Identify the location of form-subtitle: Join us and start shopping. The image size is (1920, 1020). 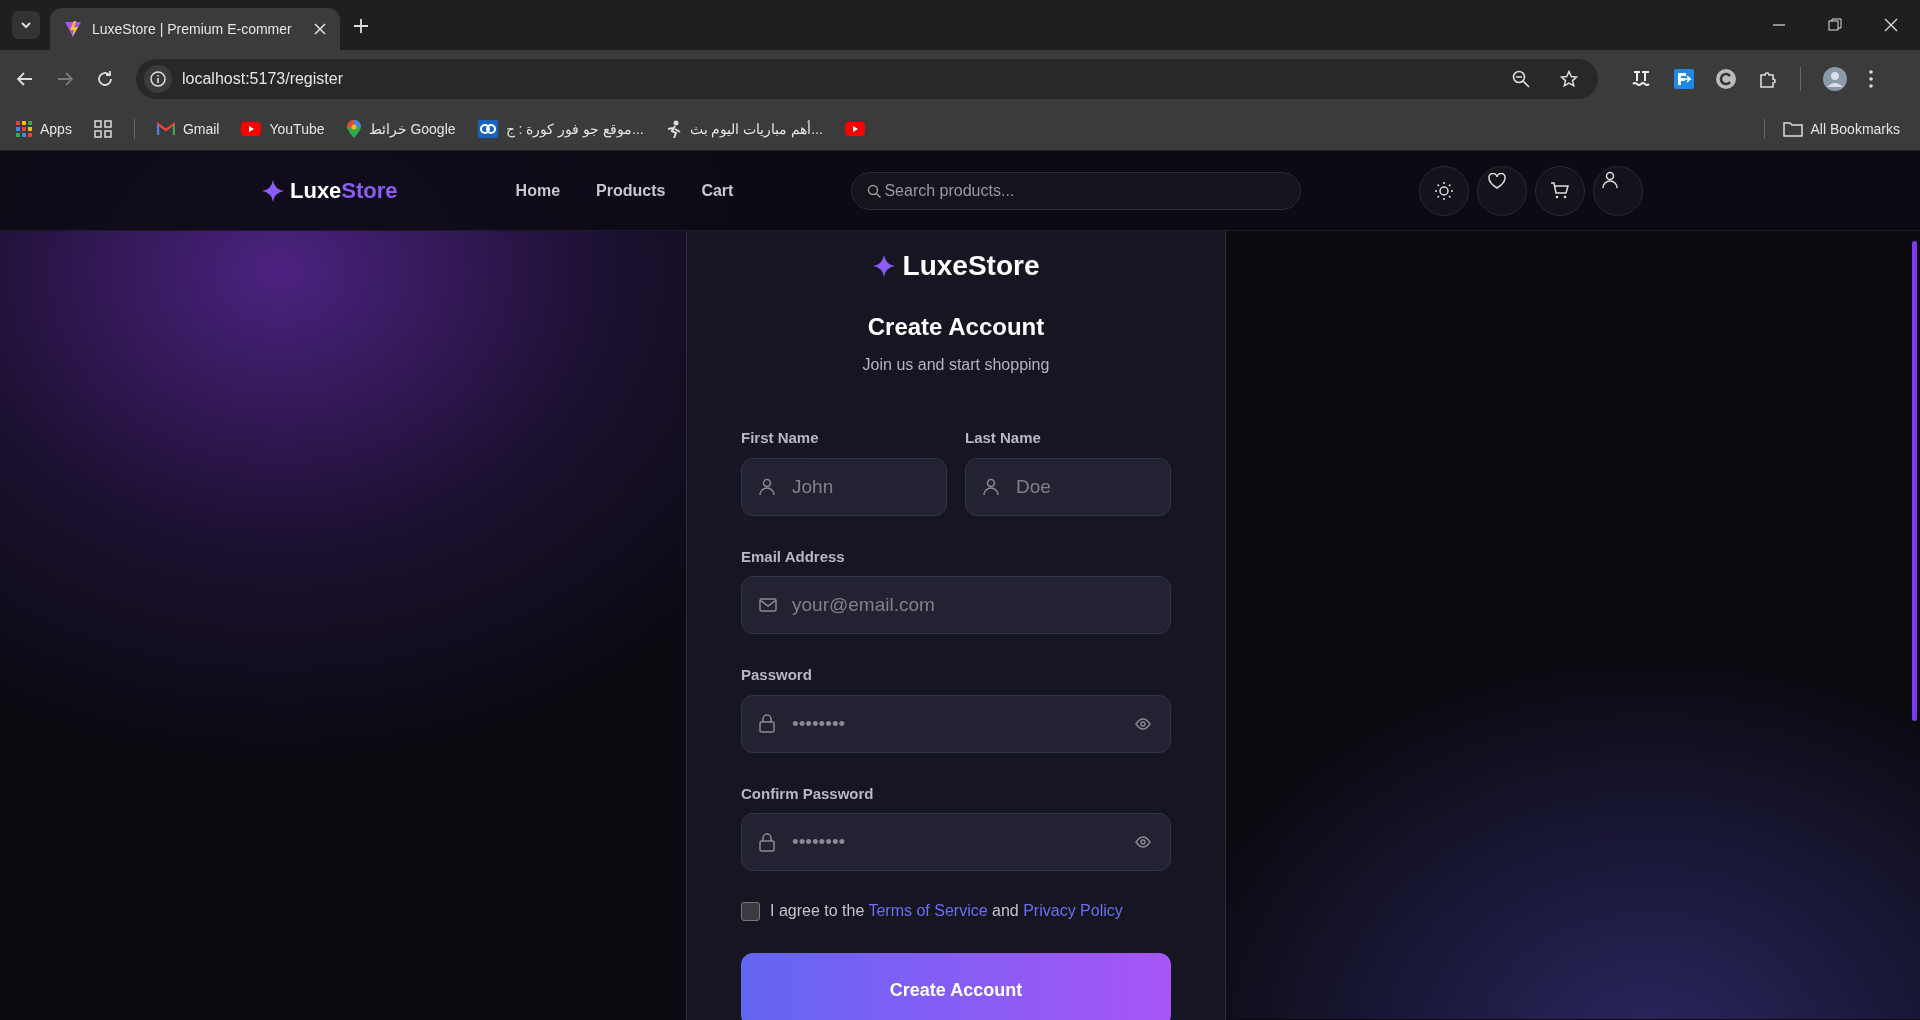
(956, 365).